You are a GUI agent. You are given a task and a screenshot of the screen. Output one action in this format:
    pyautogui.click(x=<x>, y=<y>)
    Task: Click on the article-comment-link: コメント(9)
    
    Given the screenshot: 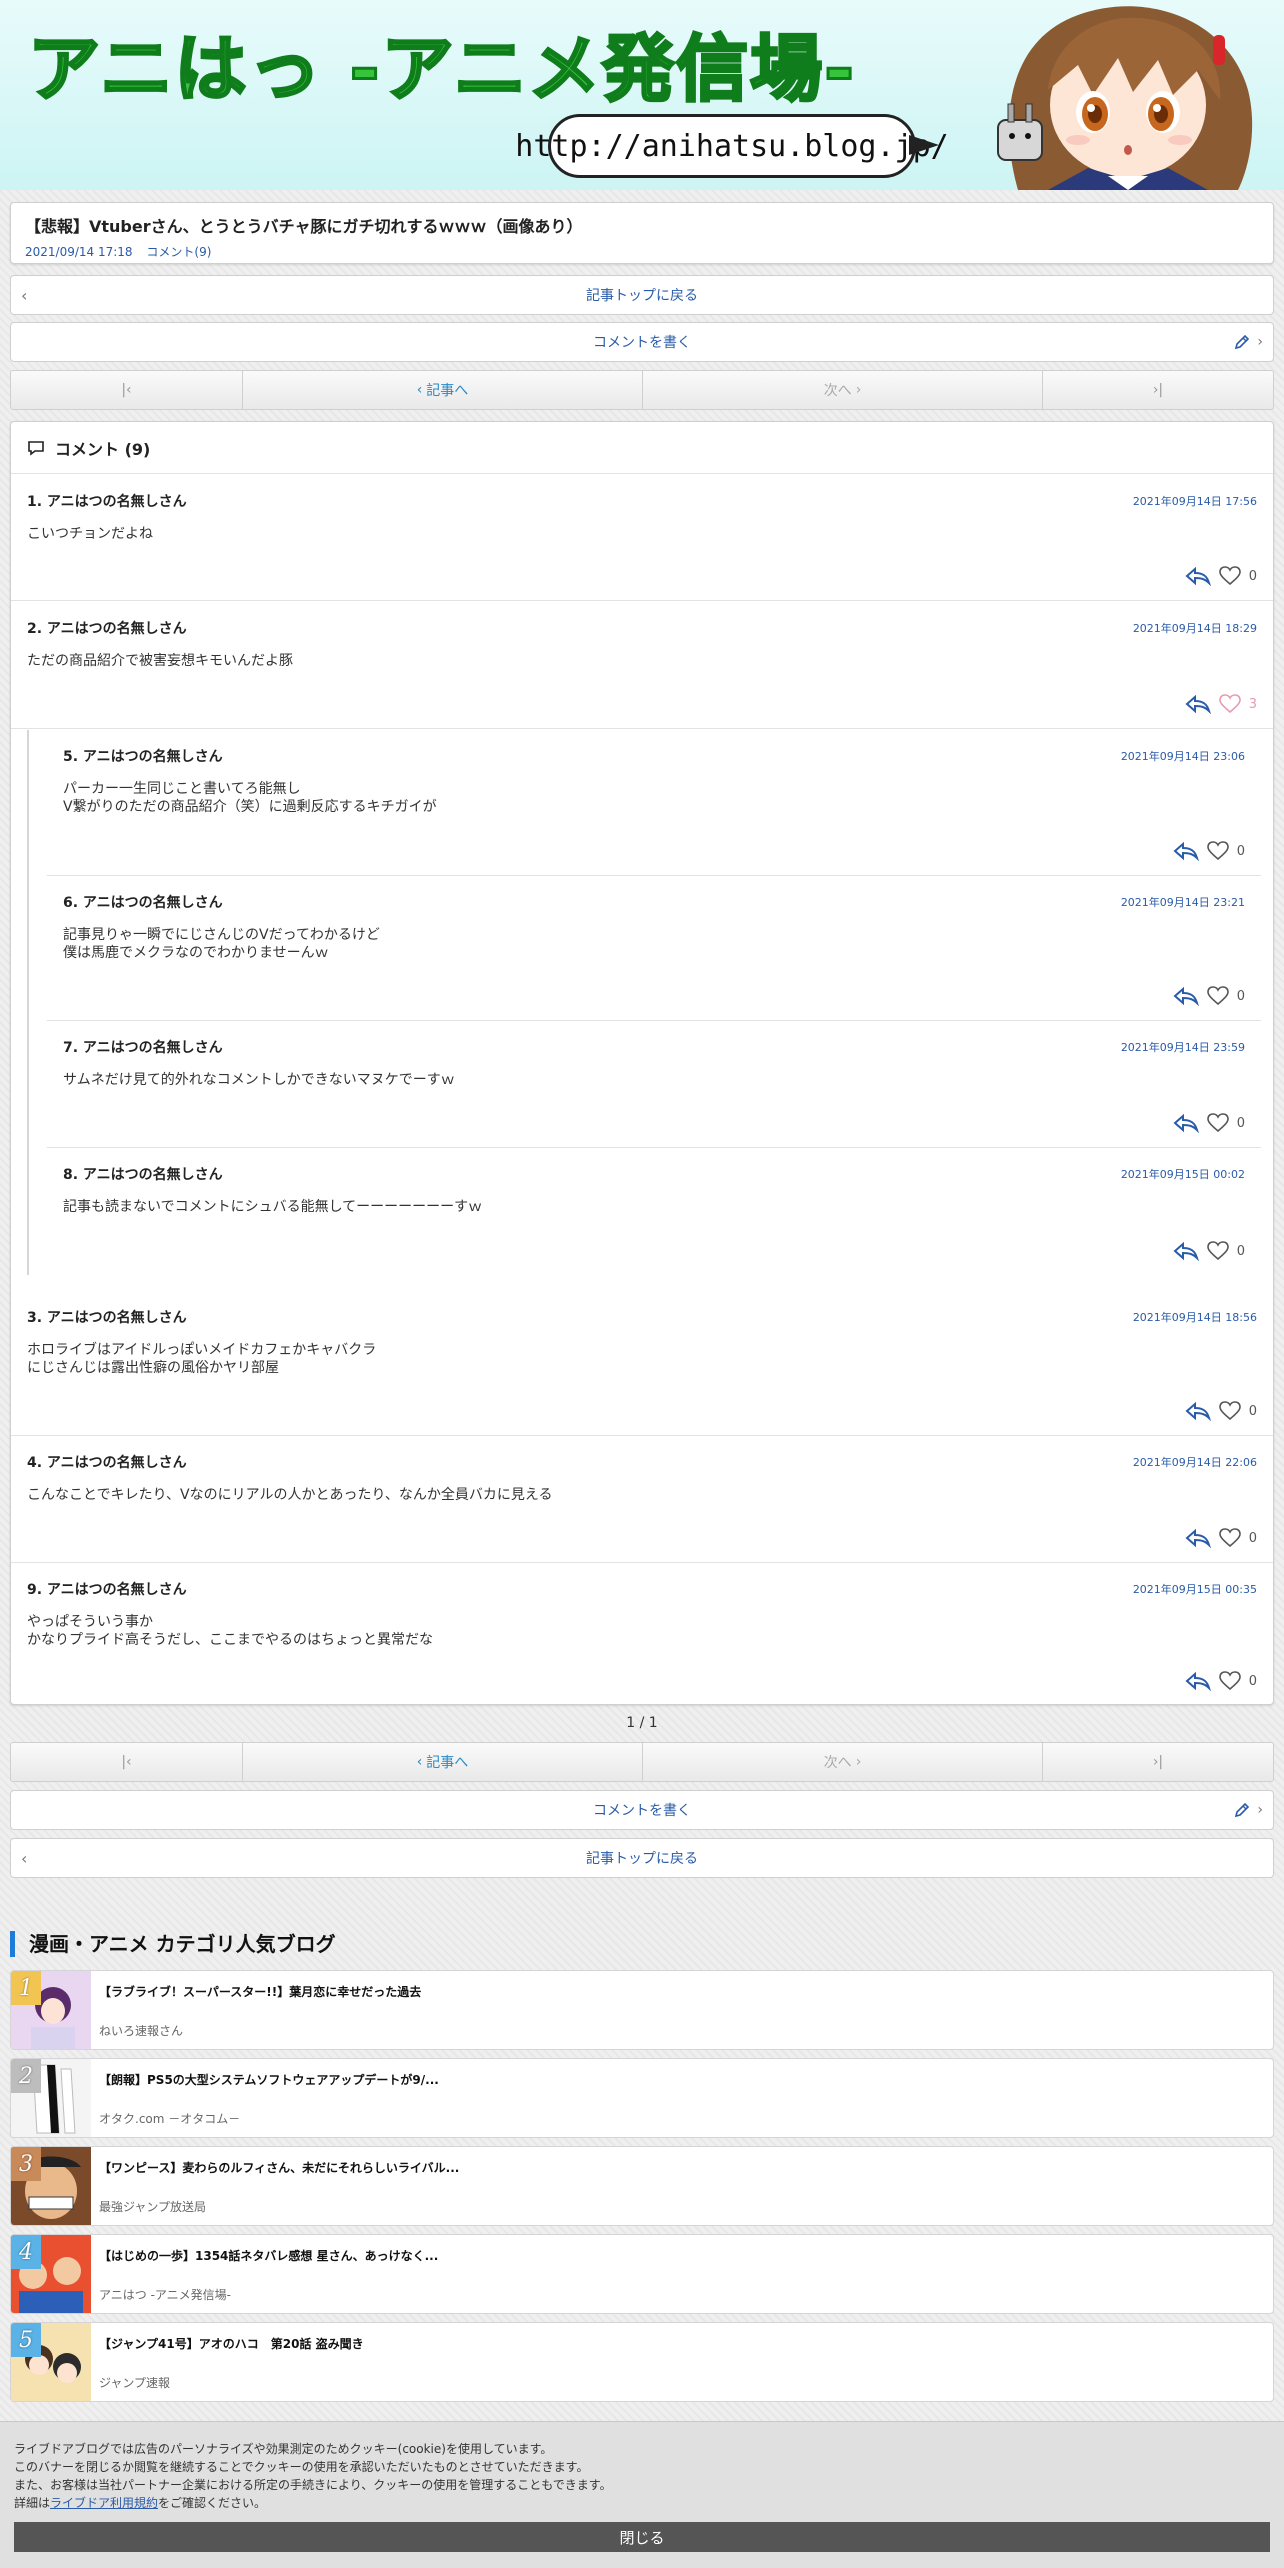 What is the action you would take?
    pyautogui.click(x=178, y=252)
    